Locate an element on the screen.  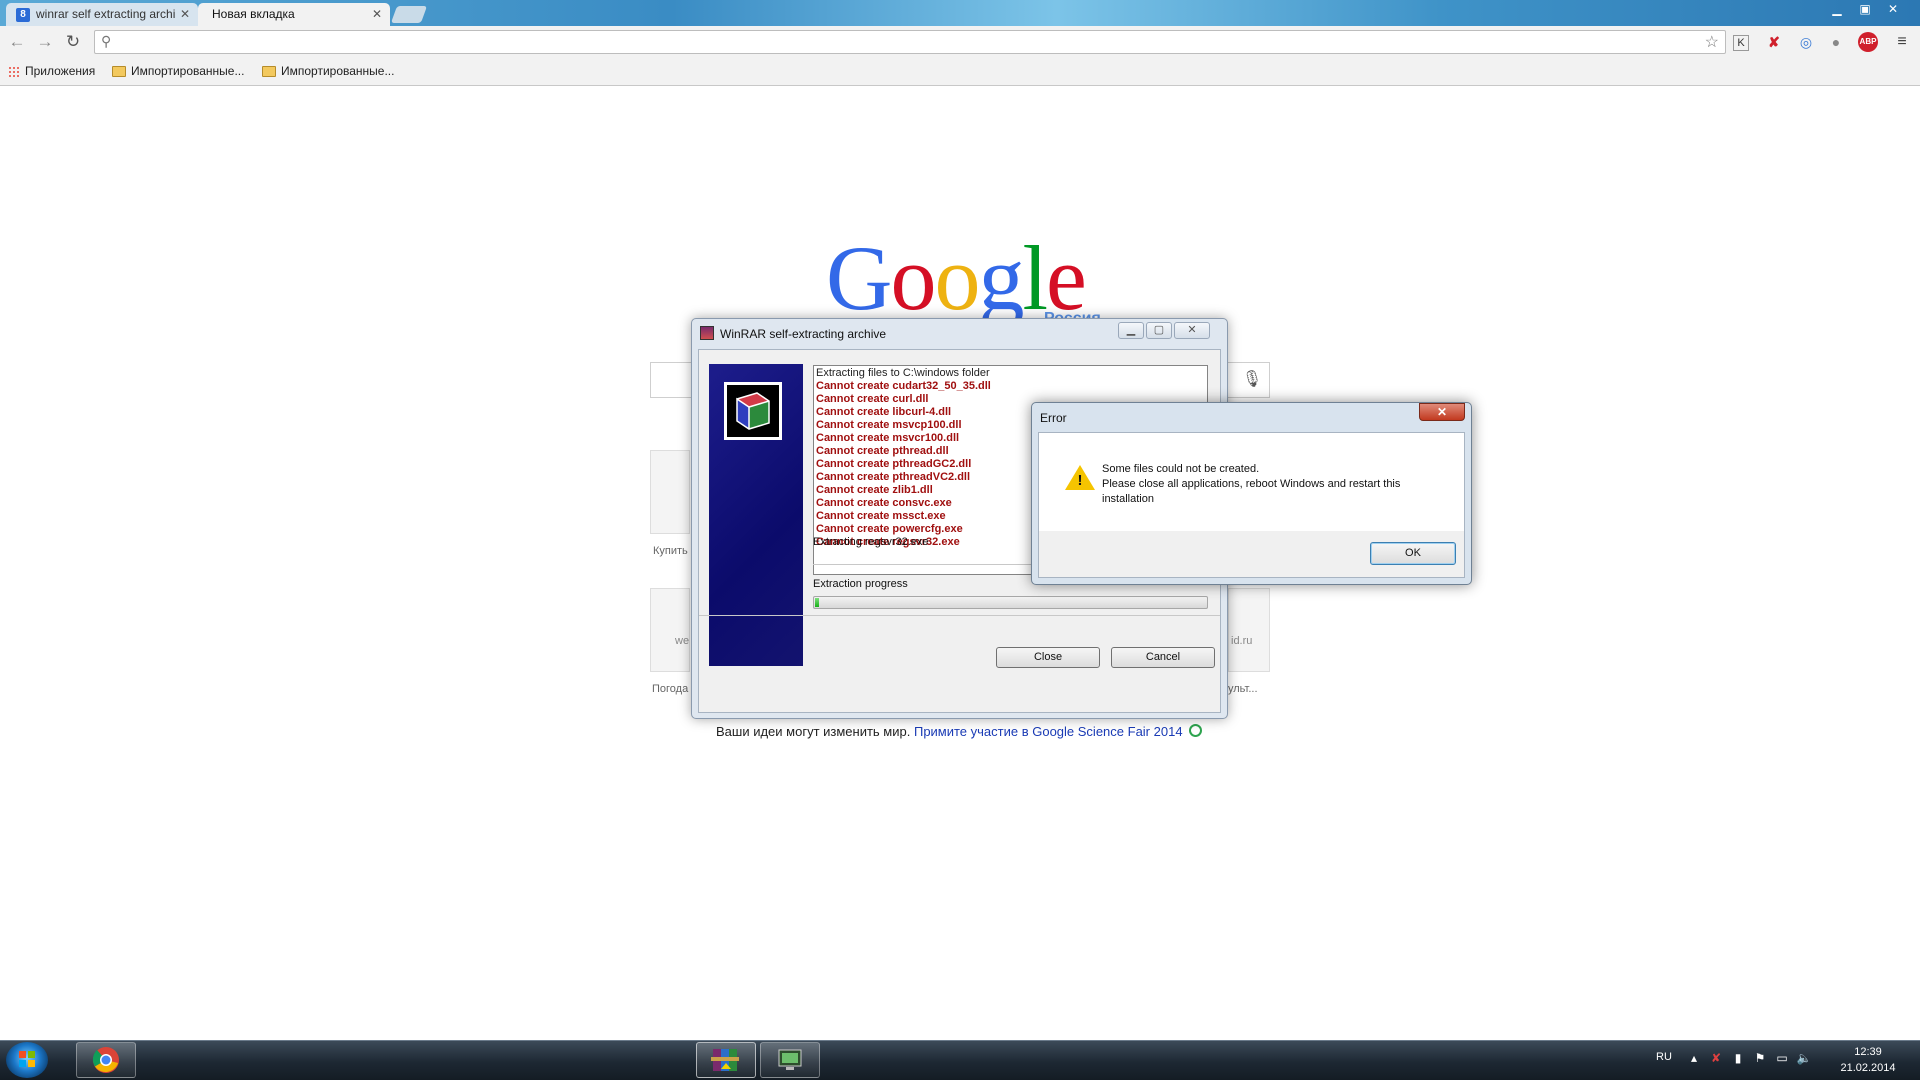
tab-new-tab: Новая вкладка ✕ is located at coordinates (294, 14).